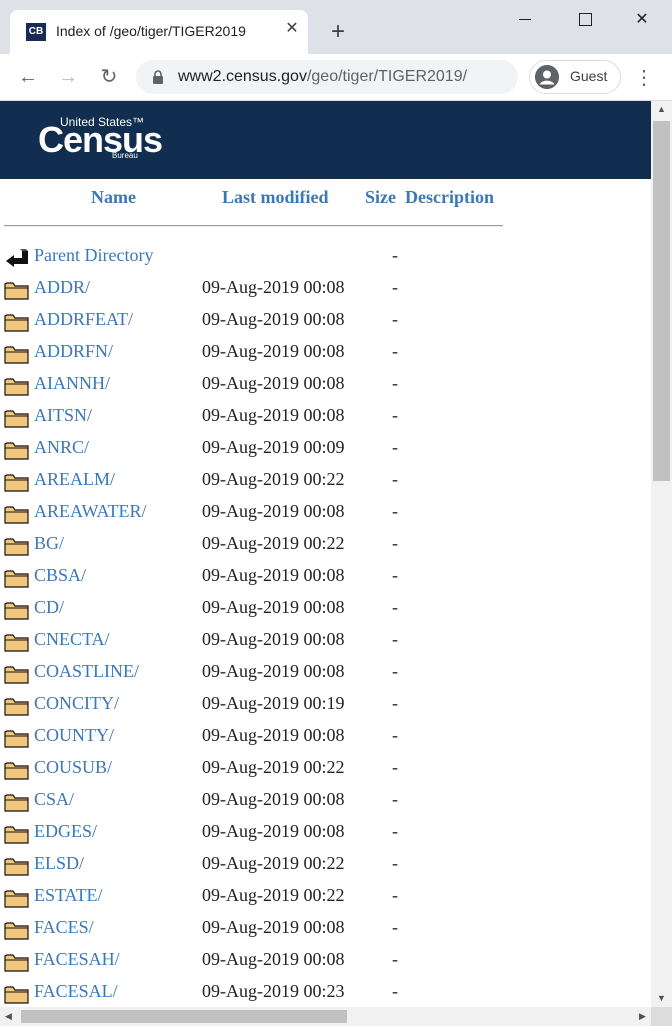 This screenshot has height=1026, width=672. Describe the element at coordinates (90, 511) in the screenshot. I see `folder-link: AREAWATER/` at that location.